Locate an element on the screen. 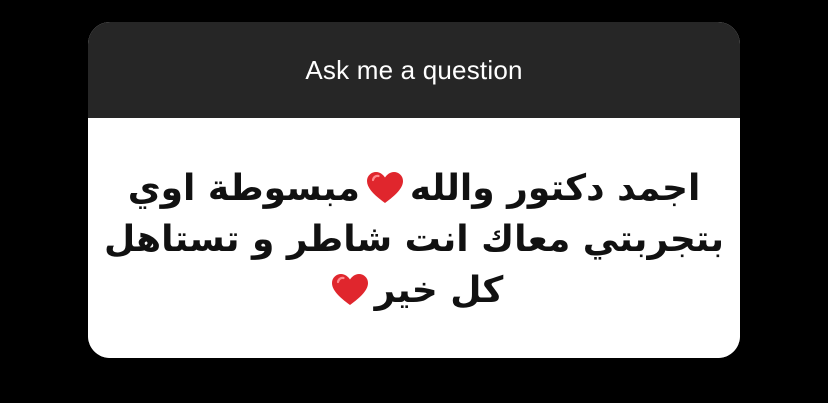  answer-line-2: بتجربتي معاك انت شاطر و تستاهل is located at coordinates (414, 239).